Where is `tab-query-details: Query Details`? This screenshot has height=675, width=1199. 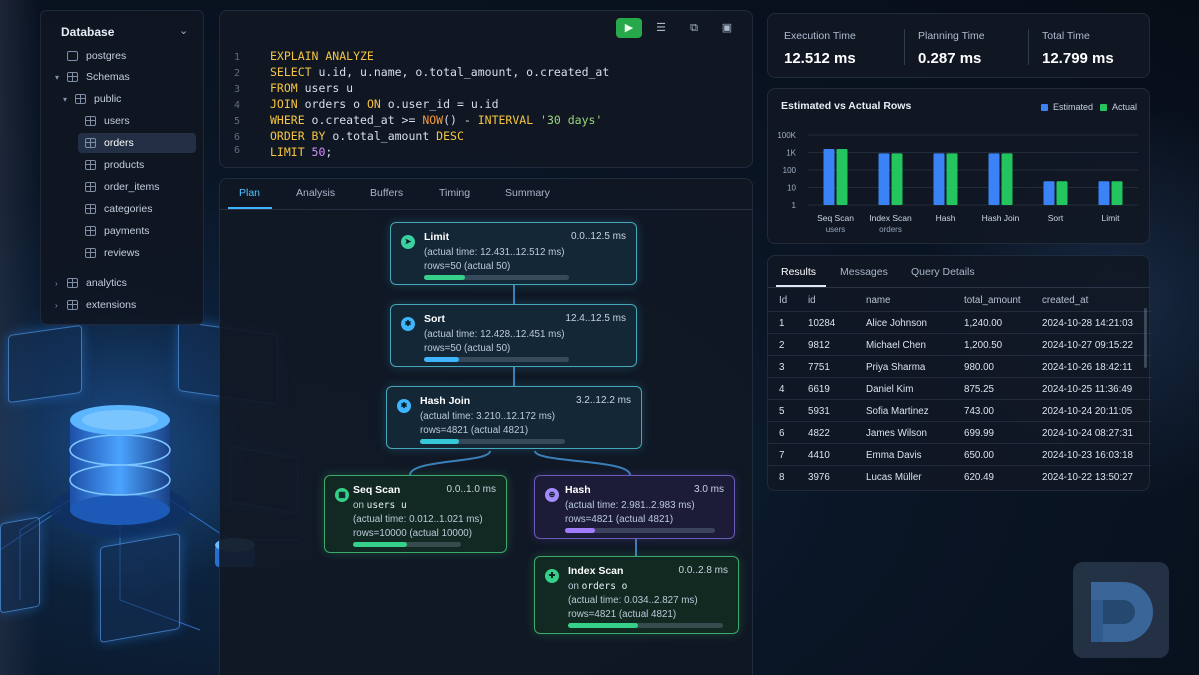 tab-query-details: Query Details is located at coordinates (943, 272).